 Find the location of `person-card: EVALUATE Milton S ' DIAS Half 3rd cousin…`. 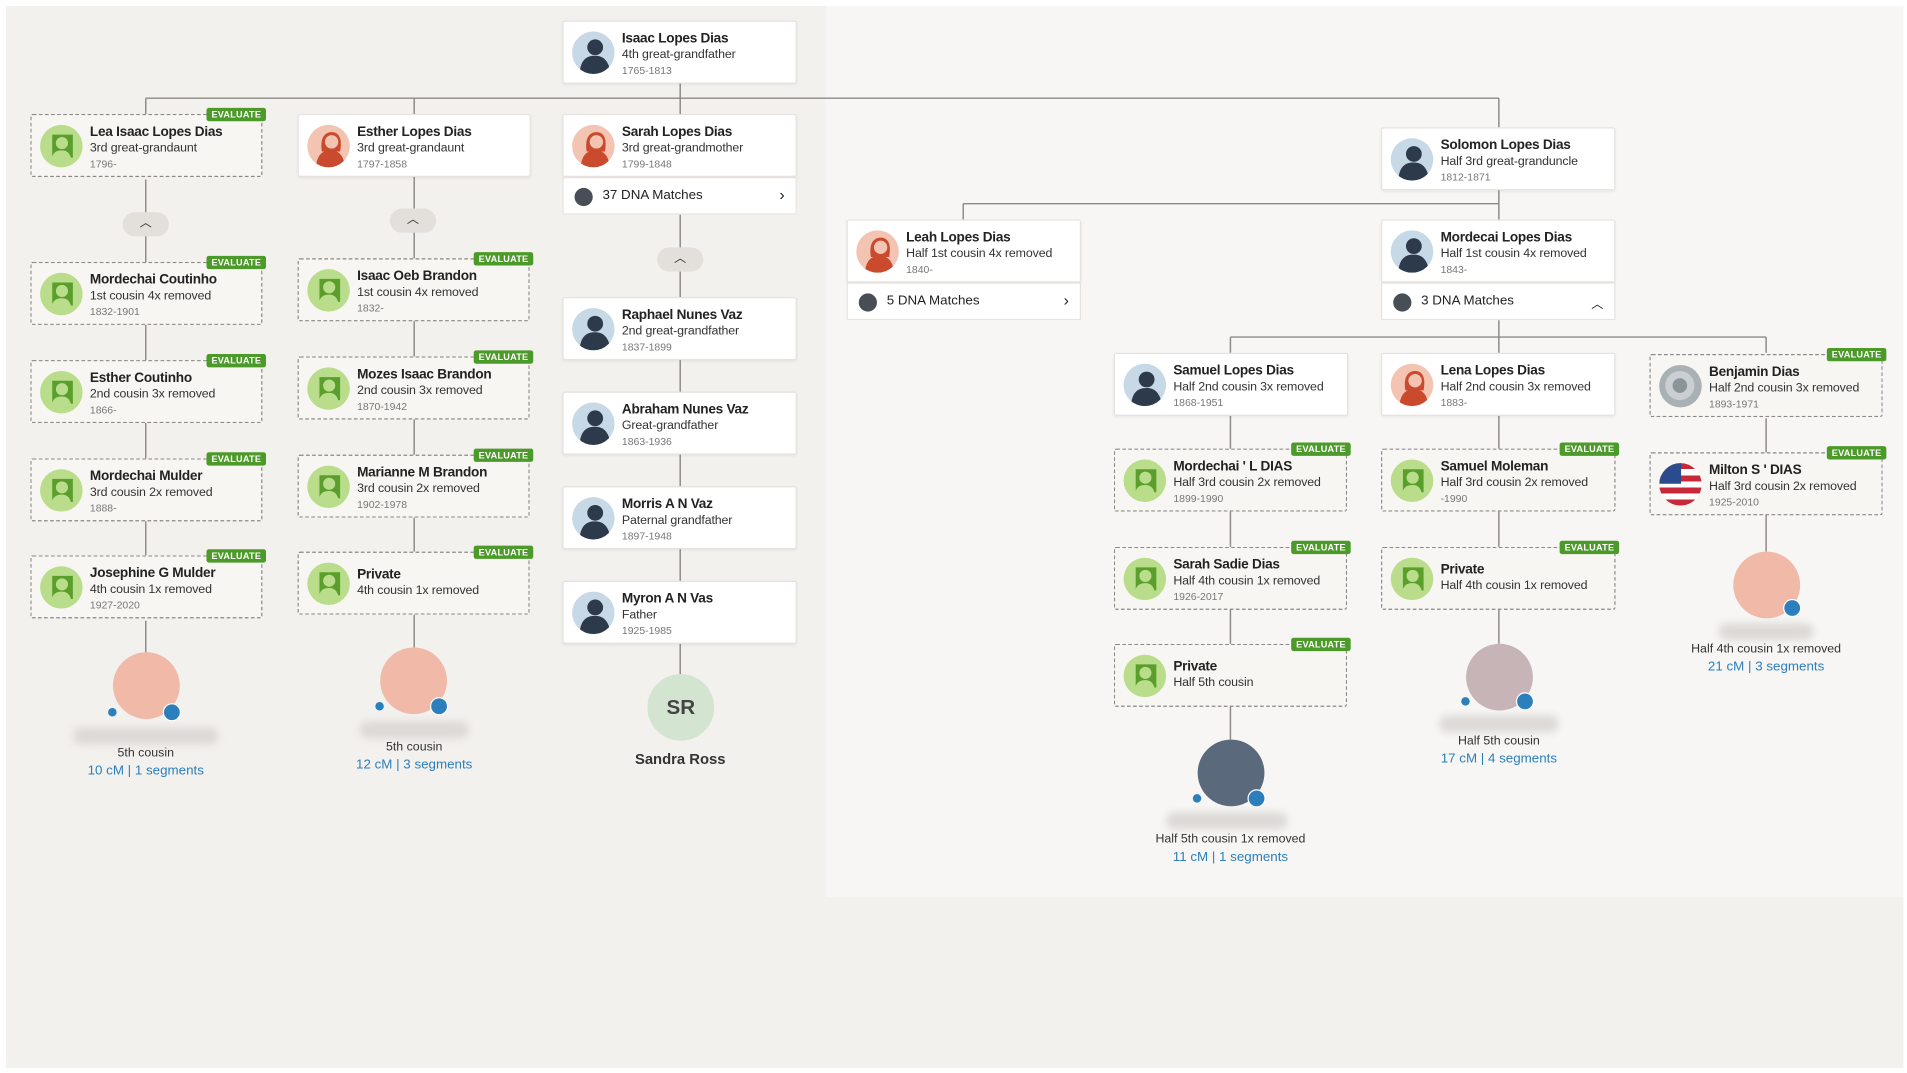

person-card: EVALUATE Milton S ' DIAS Half 3rd cousin… is located at coordinates (1768, 481).